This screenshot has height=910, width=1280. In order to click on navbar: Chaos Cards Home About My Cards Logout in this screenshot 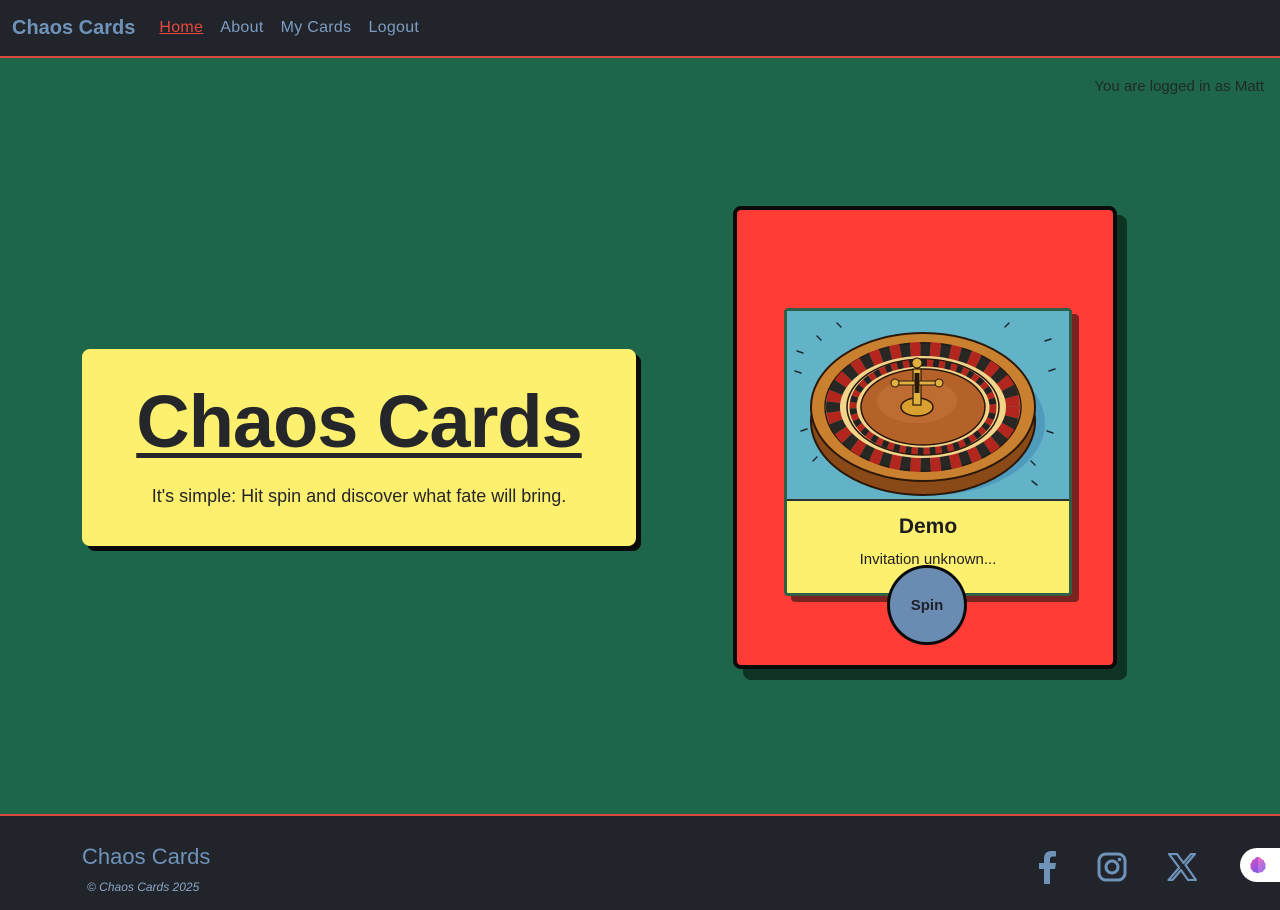, I will do `click(640, 29)`.